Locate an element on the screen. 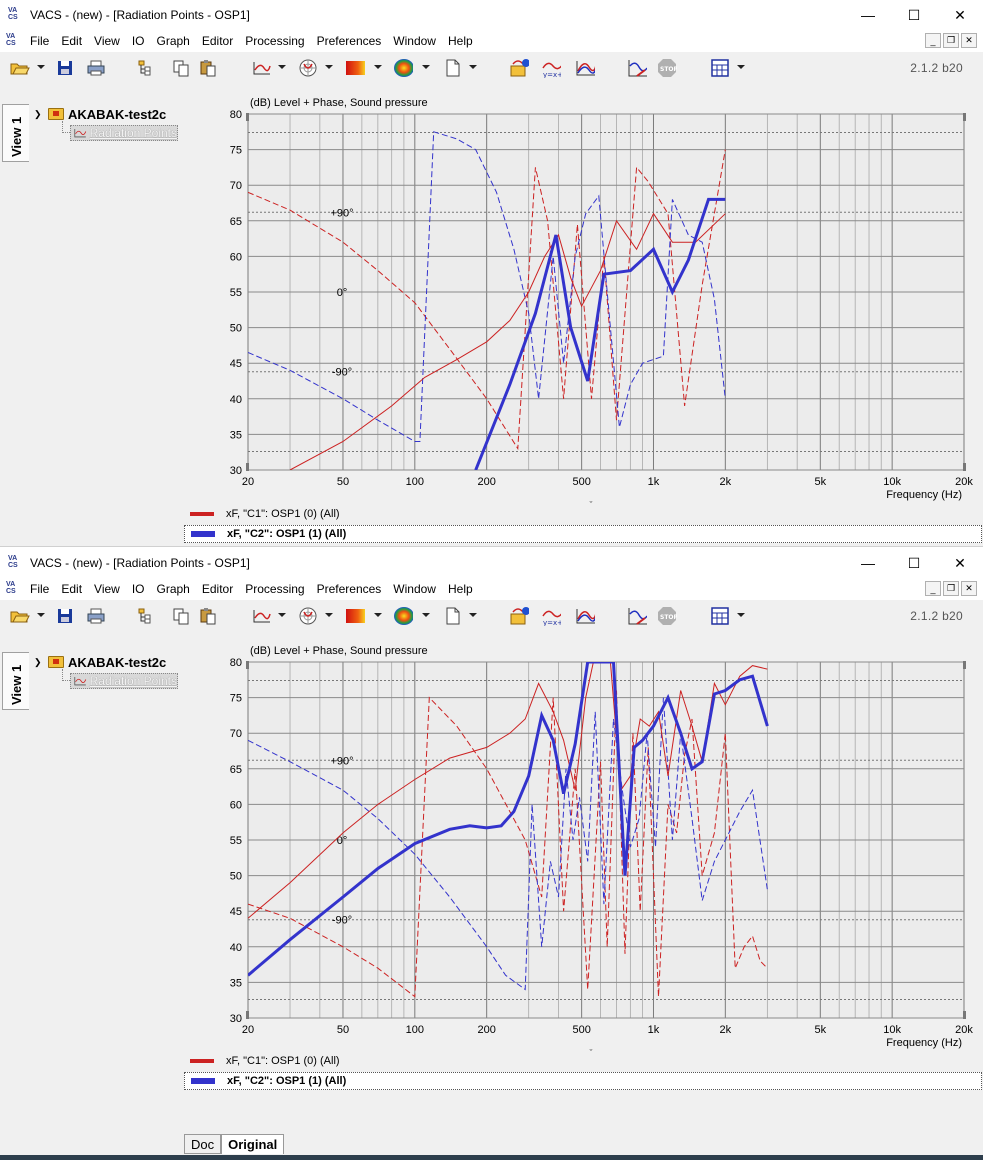 The width and height of the screenshot is (983, 1160). tab-doc: Doc is located at coordinates (203, 1144).